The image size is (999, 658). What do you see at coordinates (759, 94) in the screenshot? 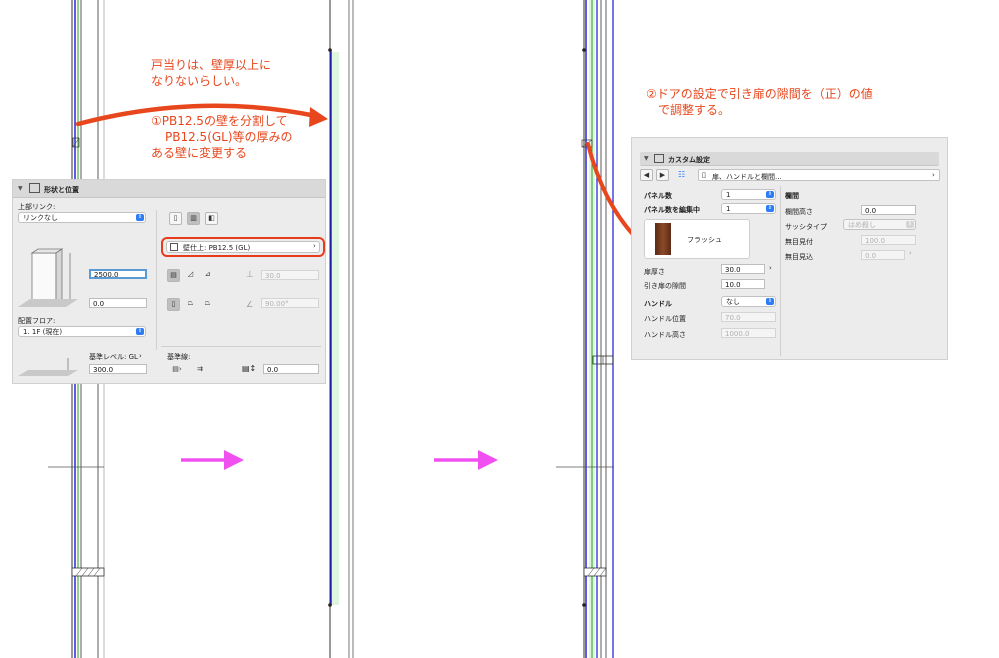
I see `annotation-note-3-line1: ②ドアの設定で引き扉の隙間を（正）の値` at bounding box center [759, 94].